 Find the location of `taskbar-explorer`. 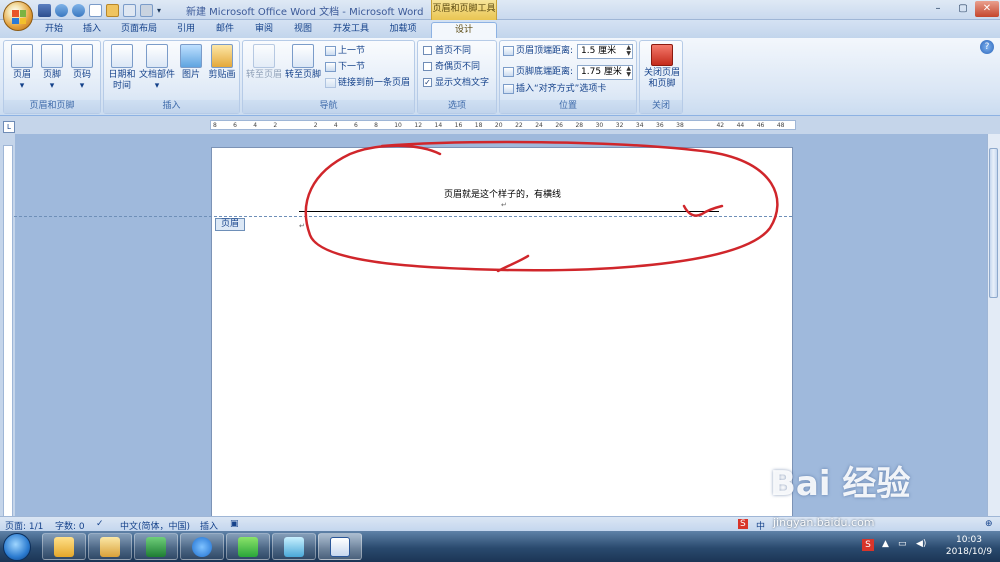

taskbar-explorer is located at coordinates (110, 546).